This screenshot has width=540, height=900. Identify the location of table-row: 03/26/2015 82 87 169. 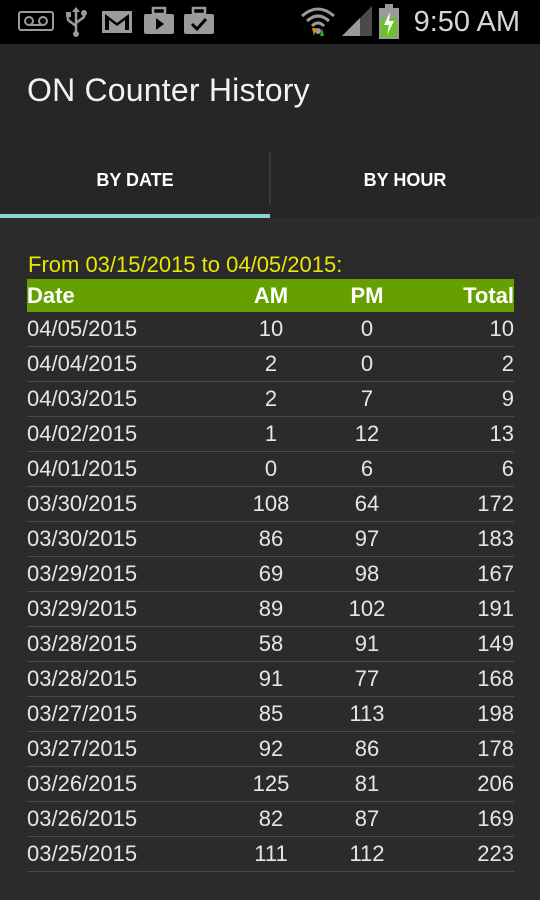
(270, 819).